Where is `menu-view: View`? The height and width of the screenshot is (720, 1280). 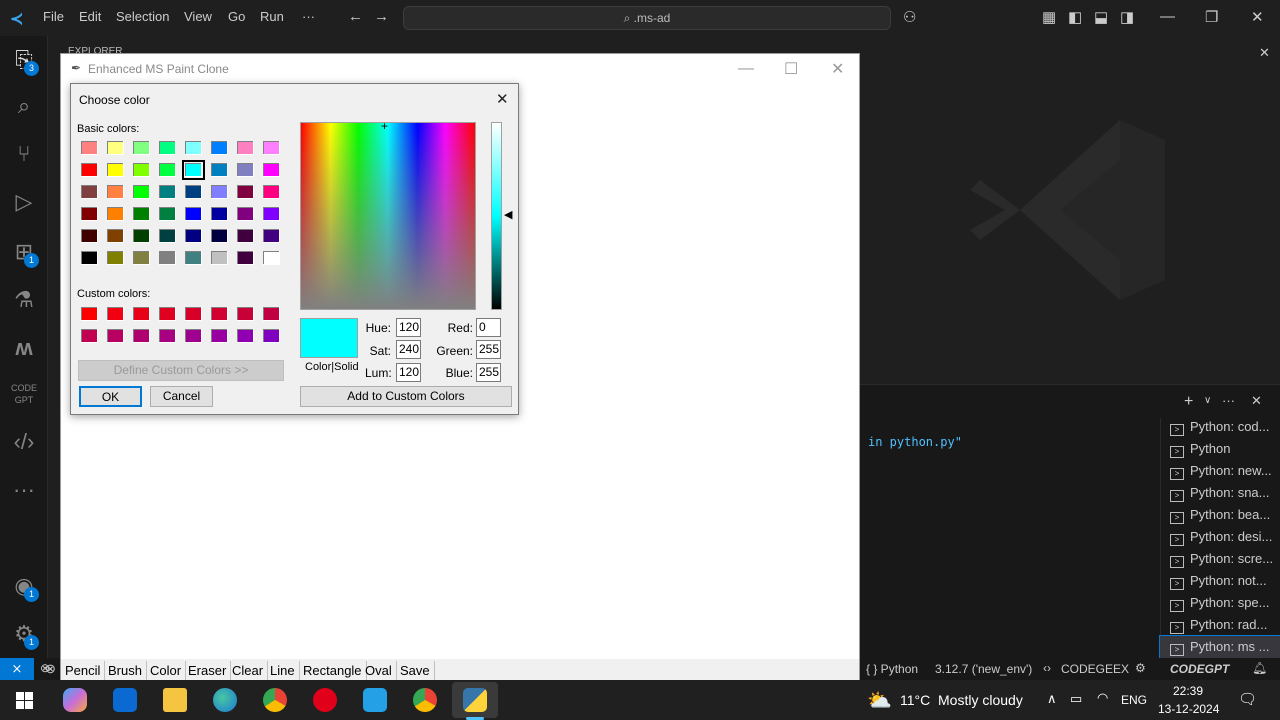 menu-view: View is located at coordinates (198, 16).